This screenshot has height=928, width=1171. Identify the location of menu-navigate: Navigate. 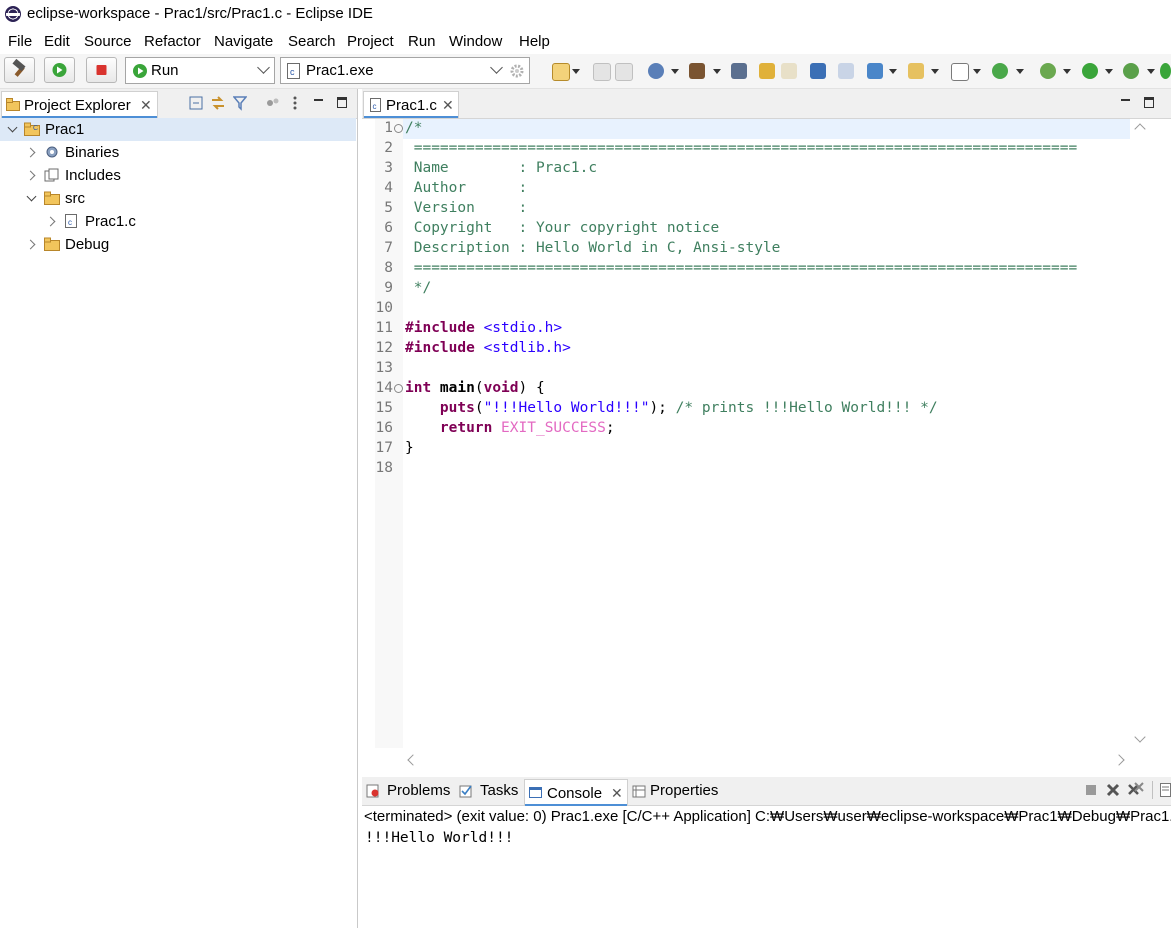
(243, 41).